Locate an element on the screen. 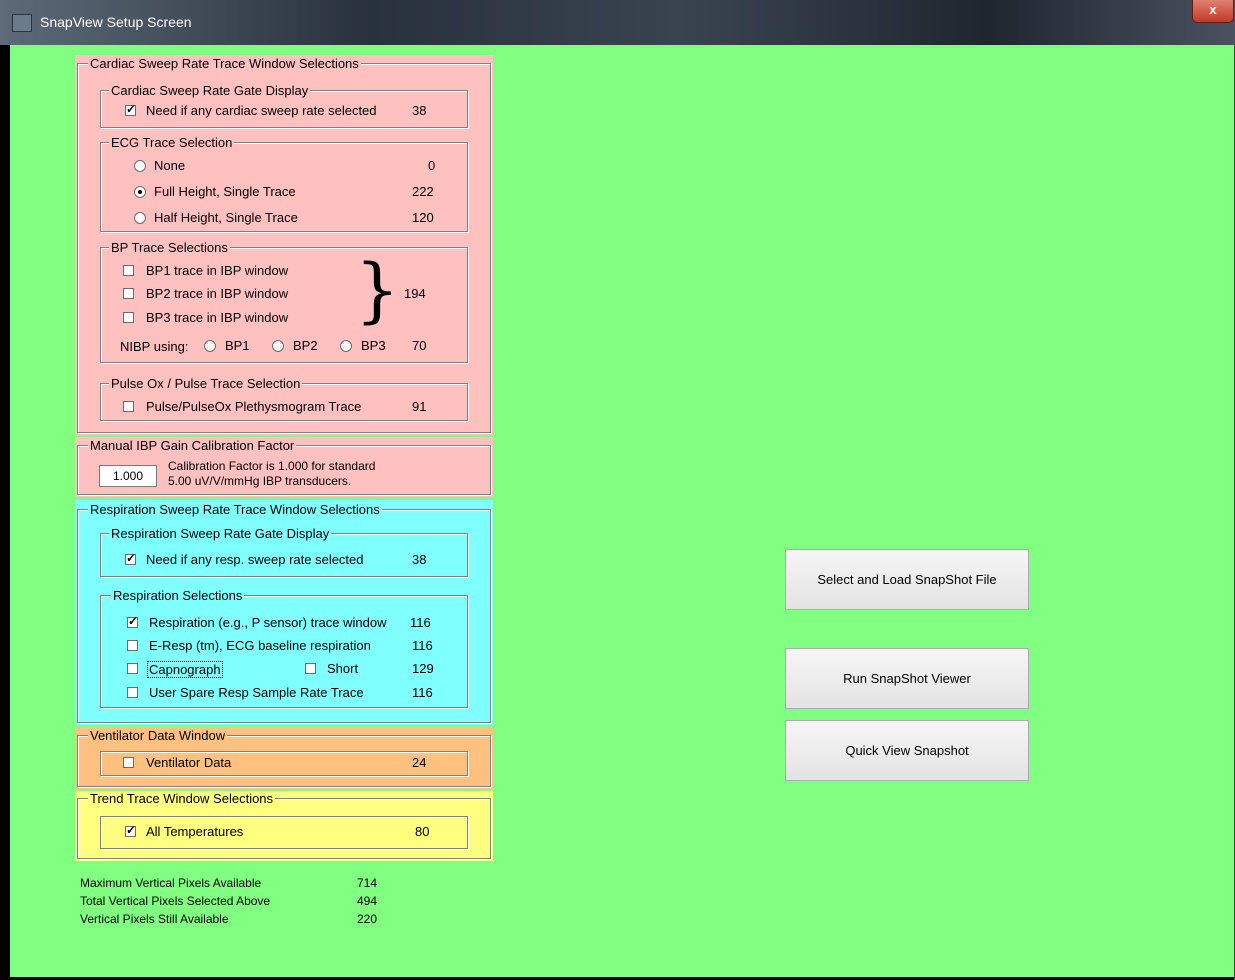 Image resolution: width=1235 pixels, height=980 pixels. ventilator-checkbox is located at coordinates (128, 762).